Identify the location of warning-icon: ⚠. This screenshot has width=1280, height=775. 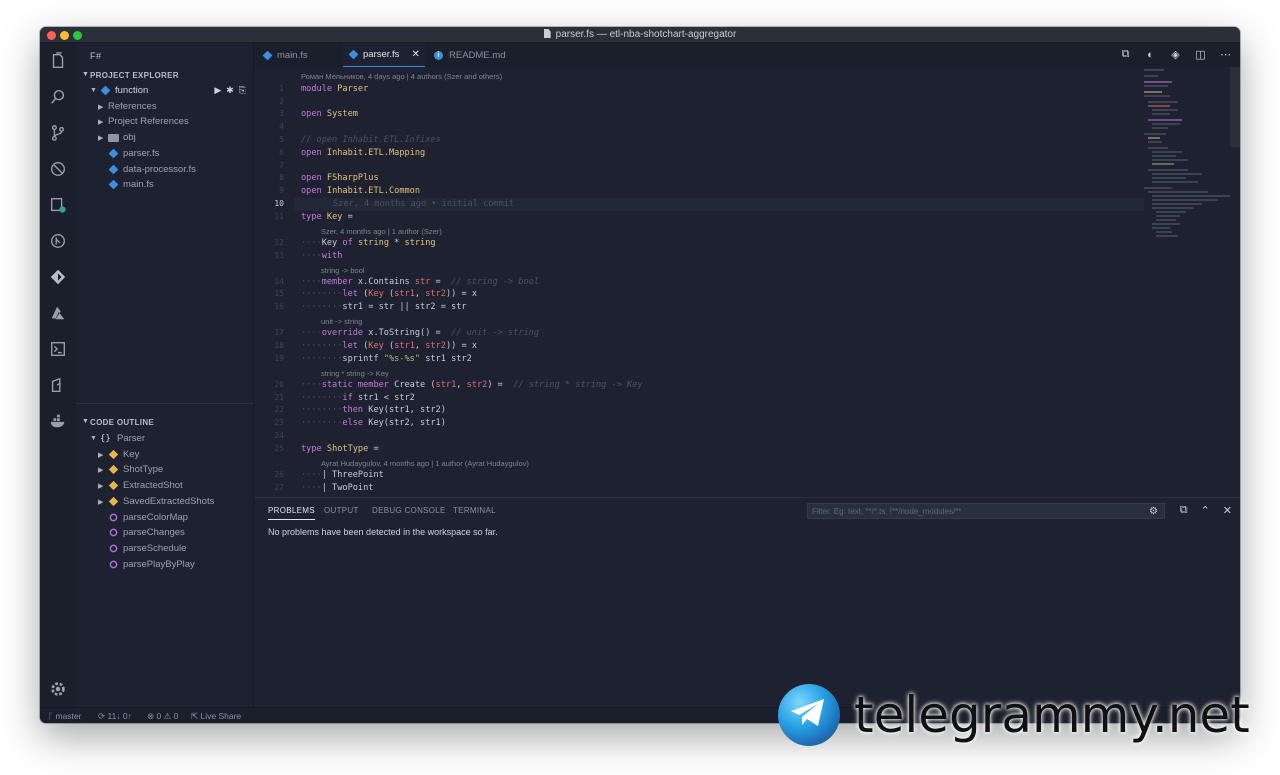
(168, 716).